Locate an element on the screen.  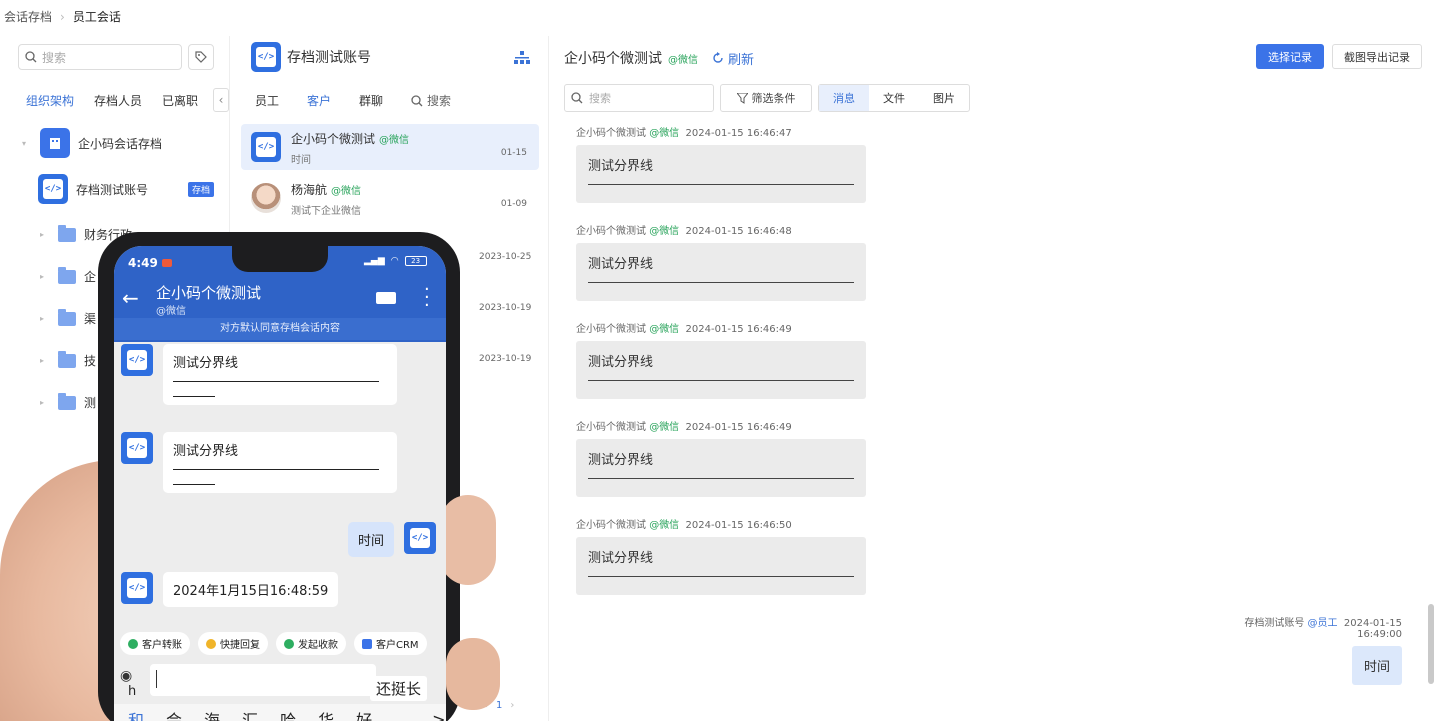
message-item: 企小码个微测试 @微信 2024-01-15 16:46:49 测试分界线 is located at coordinates (721, 457).